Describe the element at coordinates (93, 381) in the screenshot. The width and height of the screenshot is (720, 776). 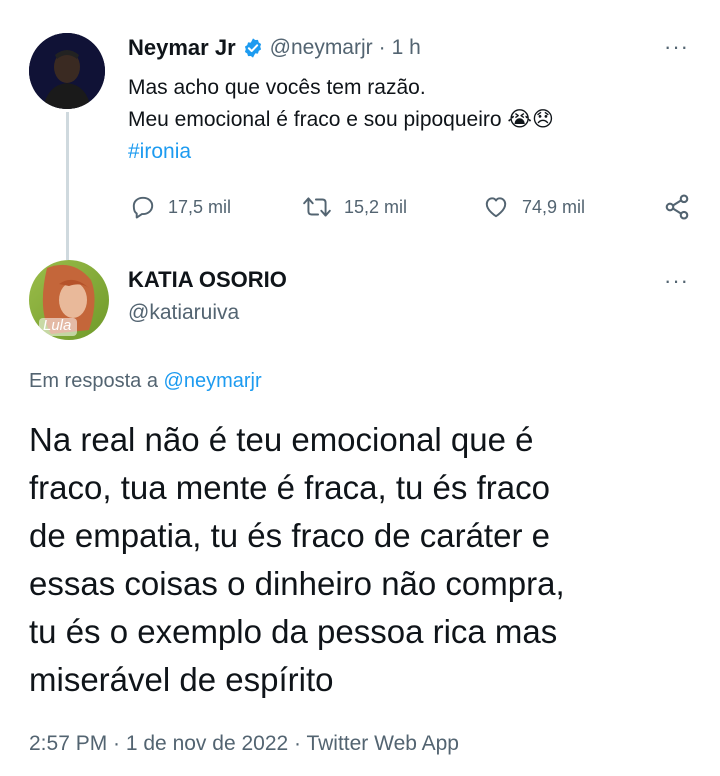
I see `in-reply-prefix: Em resposta a` at that location.